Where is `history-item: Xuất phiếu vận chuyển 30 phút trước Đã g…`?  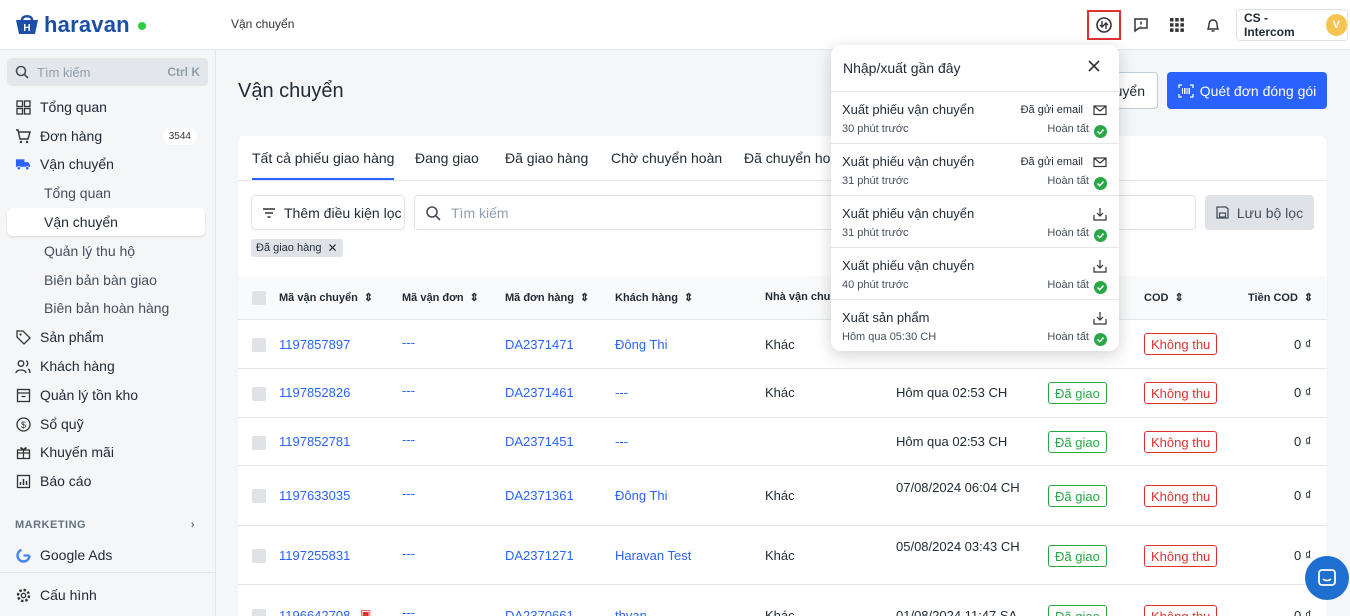
history-item: Xuất phiếu vận chuyển 30 phút trước Đã g… is located at coordinates (975, 117).